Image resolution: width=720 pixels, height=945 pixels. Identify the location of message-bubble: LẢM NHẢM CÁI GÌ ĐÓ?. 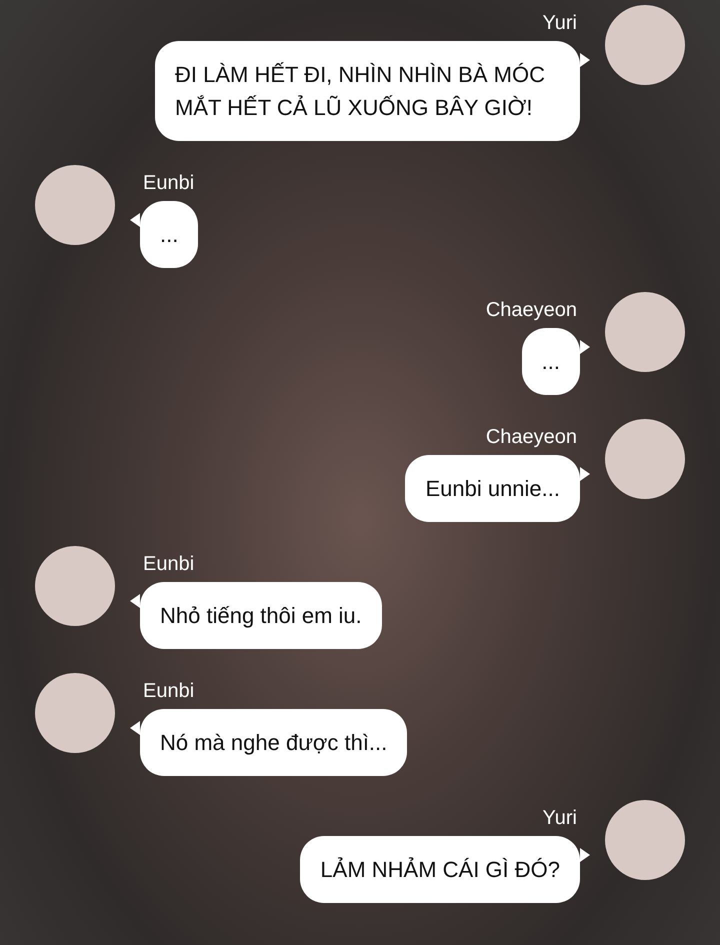
(440, 869).